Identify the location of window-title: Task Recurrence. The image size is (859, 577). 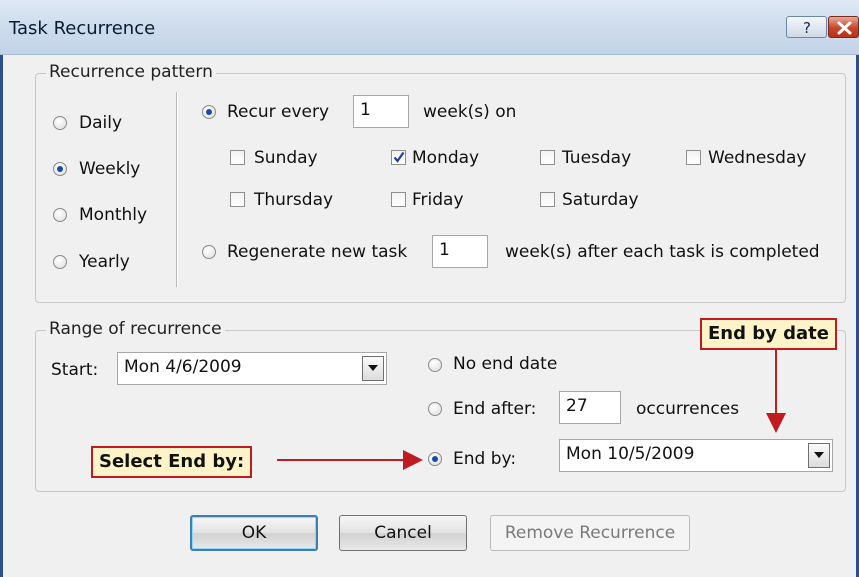
(82, 28).